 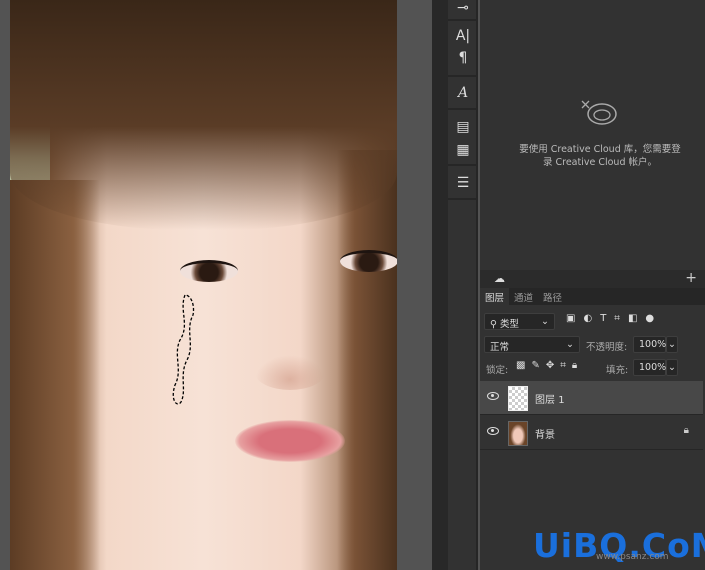 What do you see at coordinates (523, 296) in the screenshot?
I see `tab-channels: 通道` at bounding box center [523, 296].